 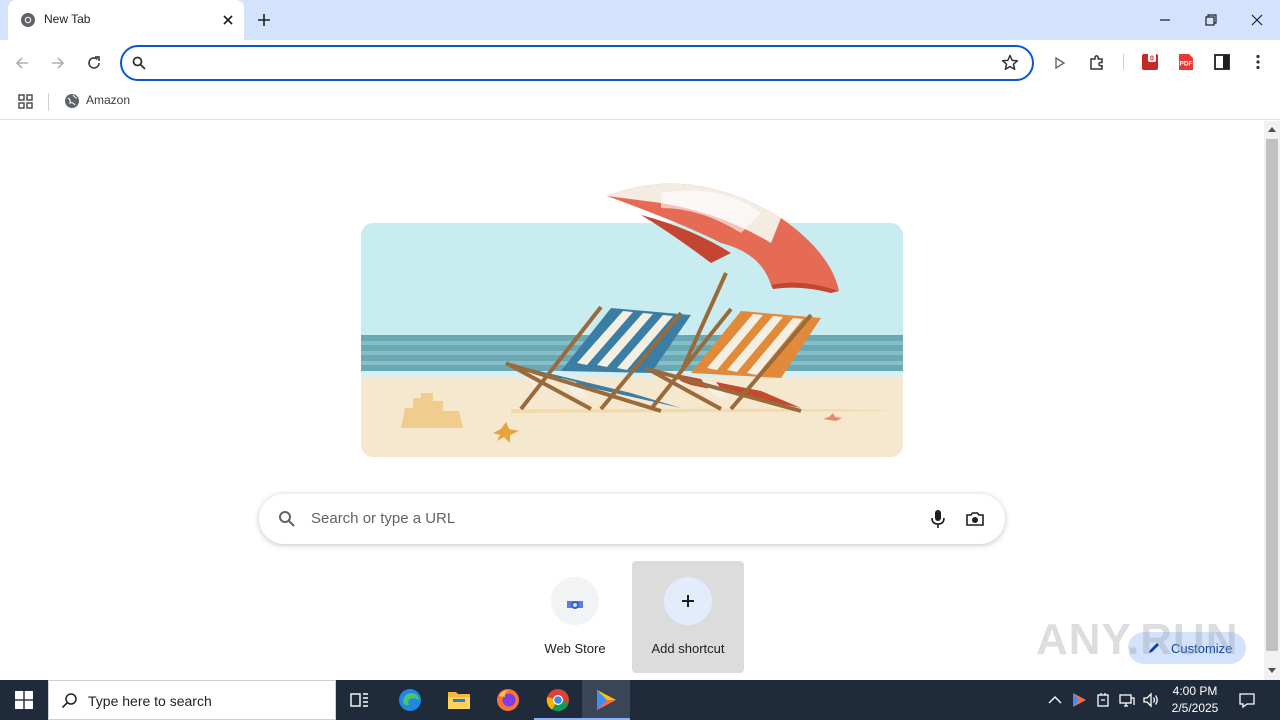 I want to click on media-extension-icon, so click(x=1060, y=63).